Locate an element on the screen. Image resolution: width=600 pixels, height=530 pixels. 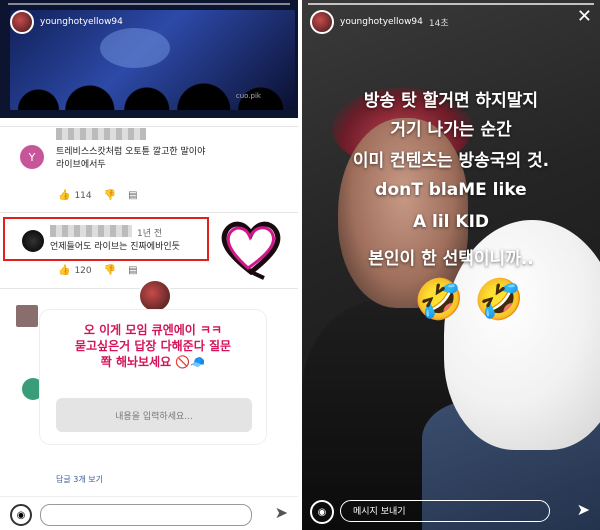
story-bottom-bar: ◉ ➤ is located at coordinates (149, 513).